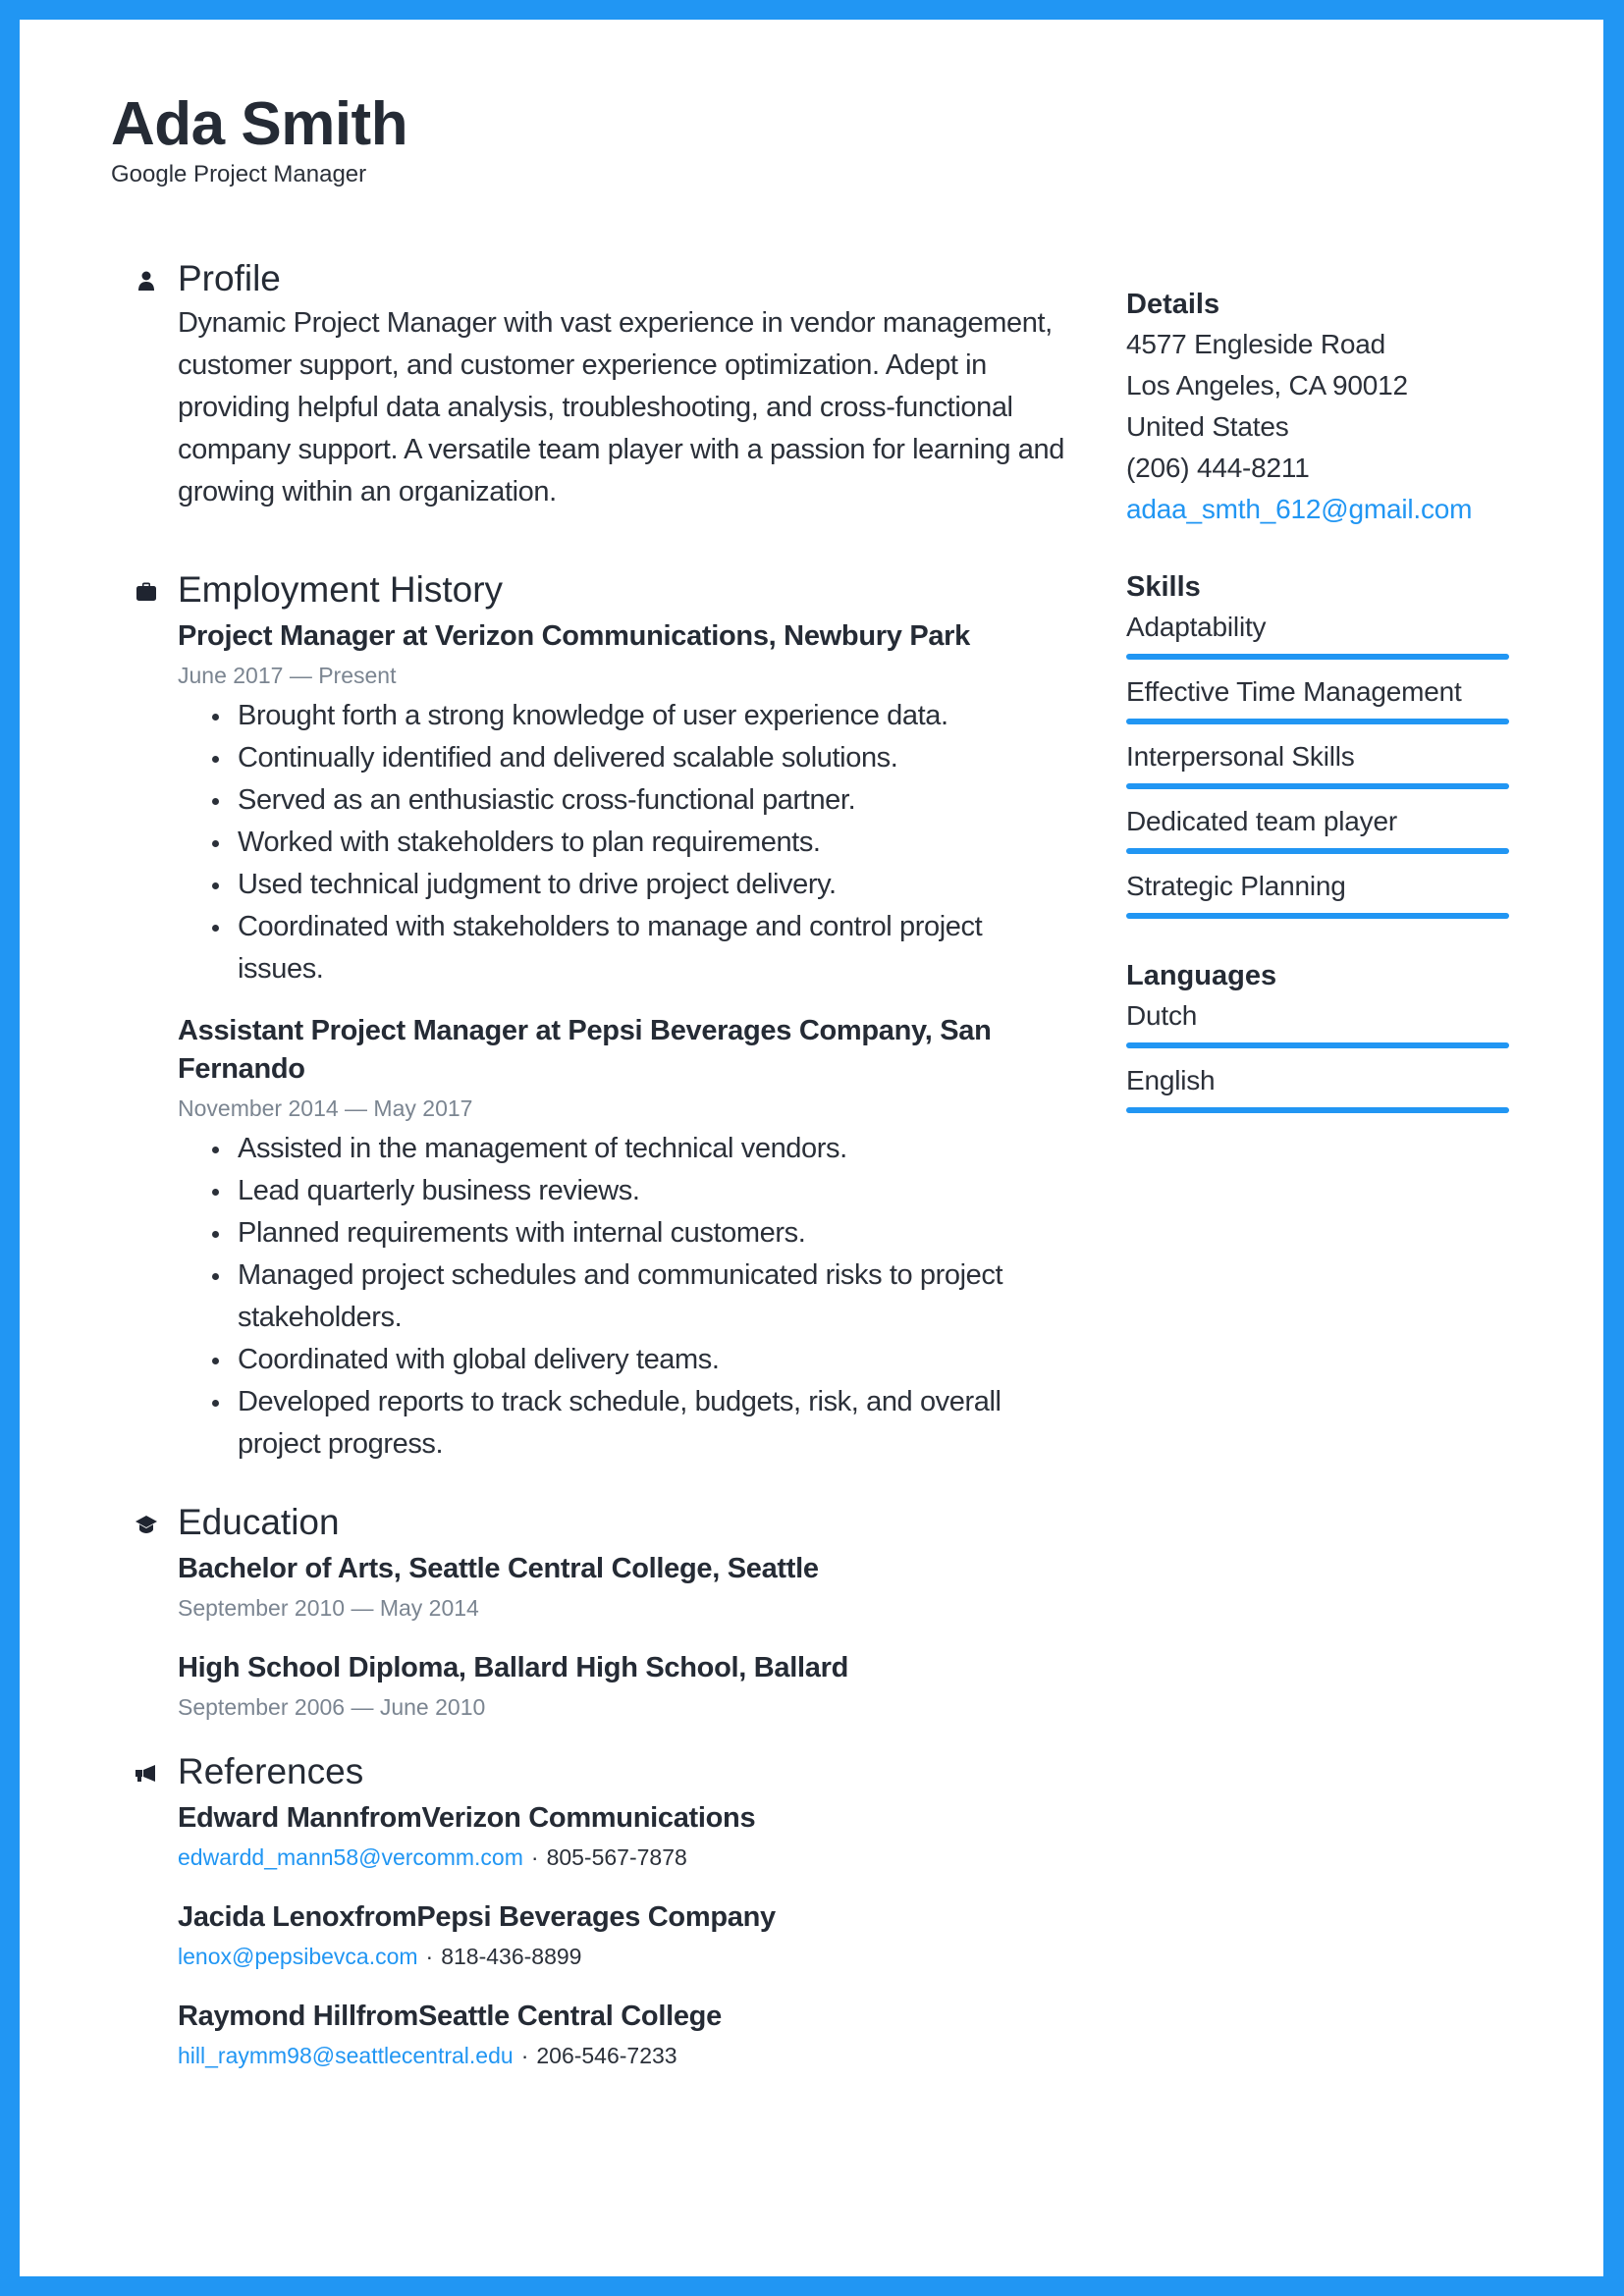  I want to click on references-heading: References, so click(271, 1771).